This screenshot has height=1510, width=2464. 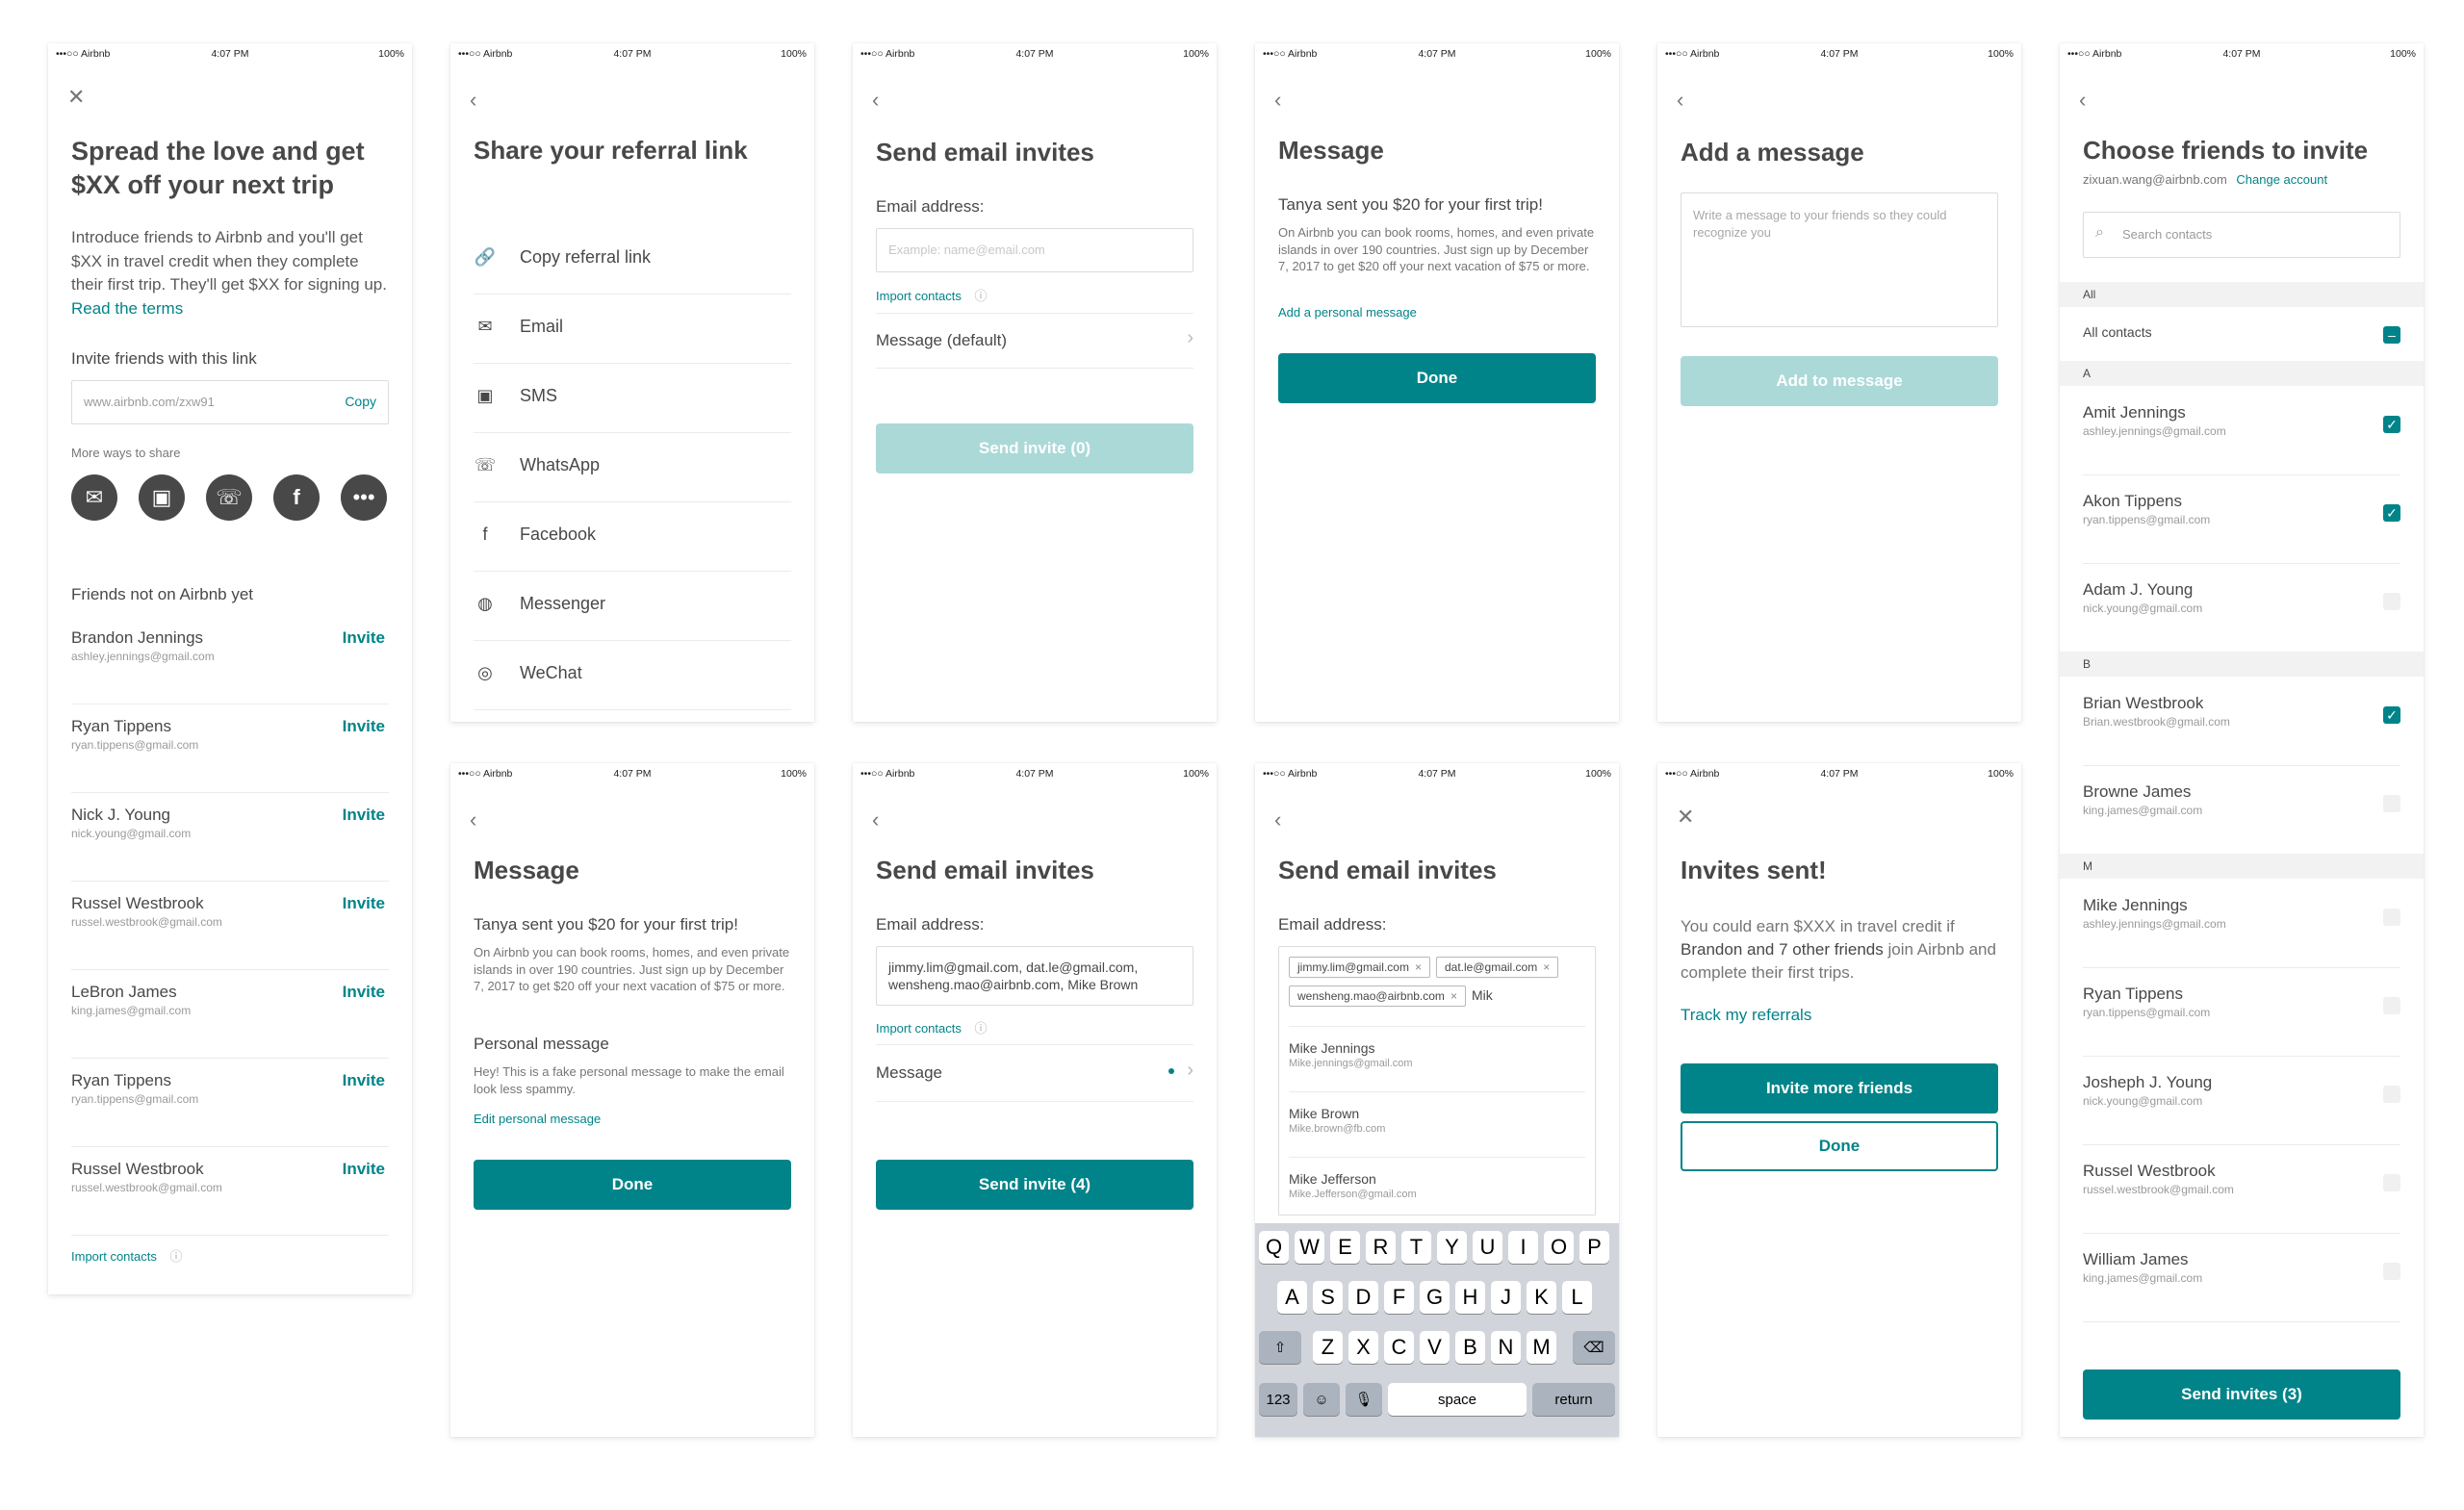 What do you see at coordinates (537, 1119) in the screenshot?
I see `edit-personal-message-link: Edit personal message` at bounding box center [537, 1119].